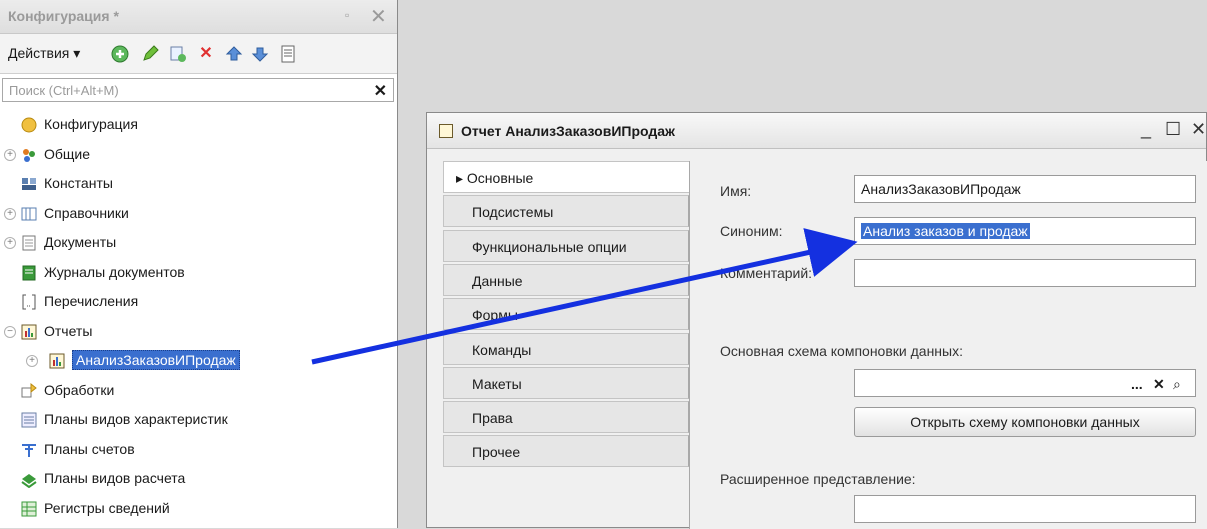  Describe the element at coordinates (1025, 189) in the screenshot. I see `name-field: АнализЗаказовИПродаж` at that location.